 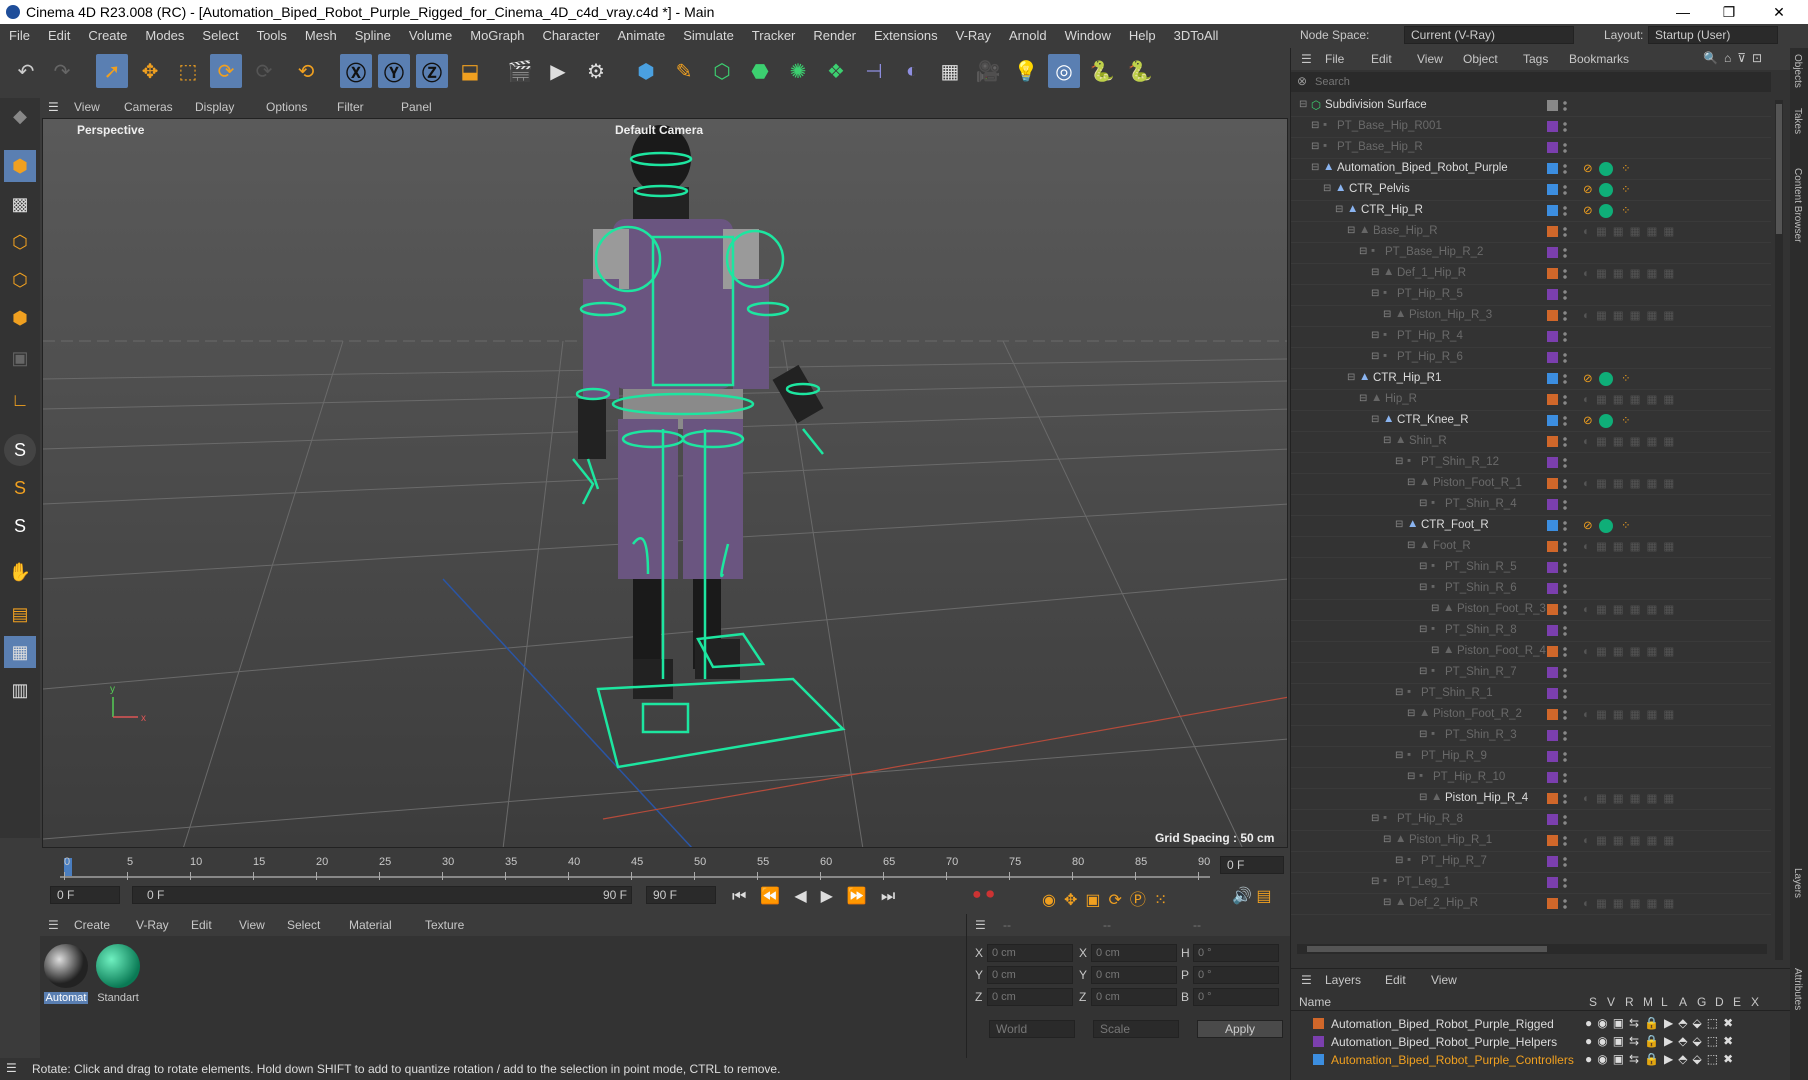 What do you see at coordinates (1531, 883) in the screenshot?
I see `object-row: ⊟ ▪ PT_Leg_1` at bounding box center [1531, 883].